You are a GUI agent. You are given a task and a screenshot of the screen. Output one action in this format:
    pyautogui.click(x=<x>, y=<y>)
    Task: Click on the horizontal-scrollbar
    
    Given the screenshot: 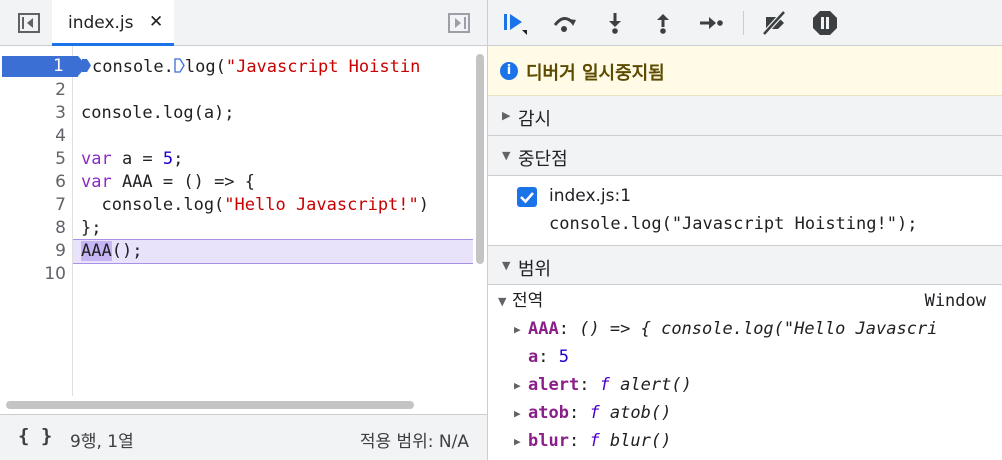 What is the action you would take?
    pyautogui.click(x=210, y=405)
    